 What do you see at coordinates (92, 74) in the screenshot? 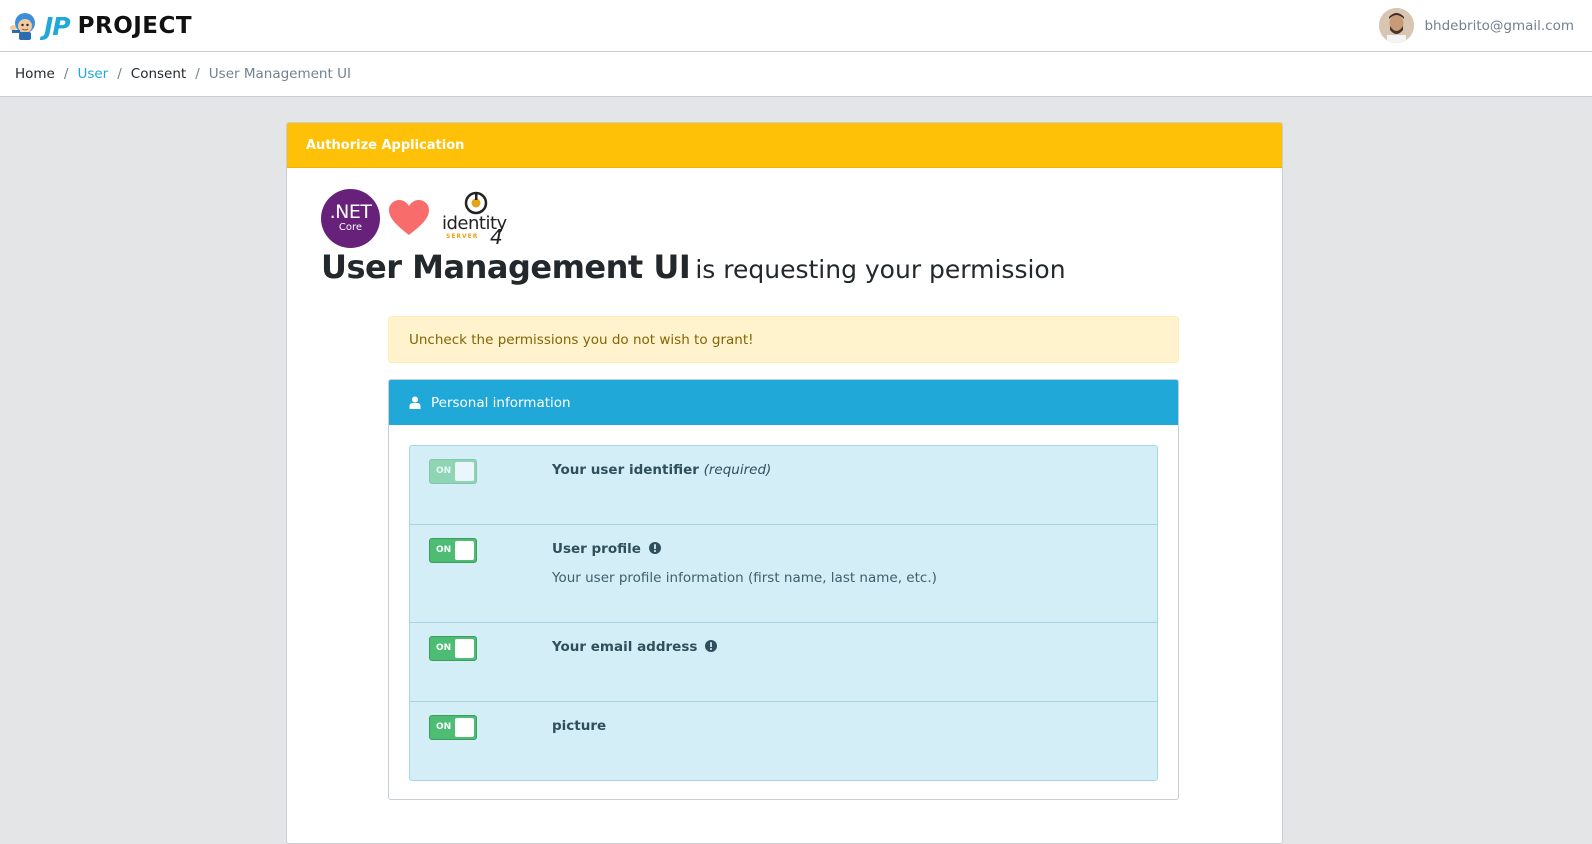
I see `breadcrumb-user: User` at bounding box center [92, 74].